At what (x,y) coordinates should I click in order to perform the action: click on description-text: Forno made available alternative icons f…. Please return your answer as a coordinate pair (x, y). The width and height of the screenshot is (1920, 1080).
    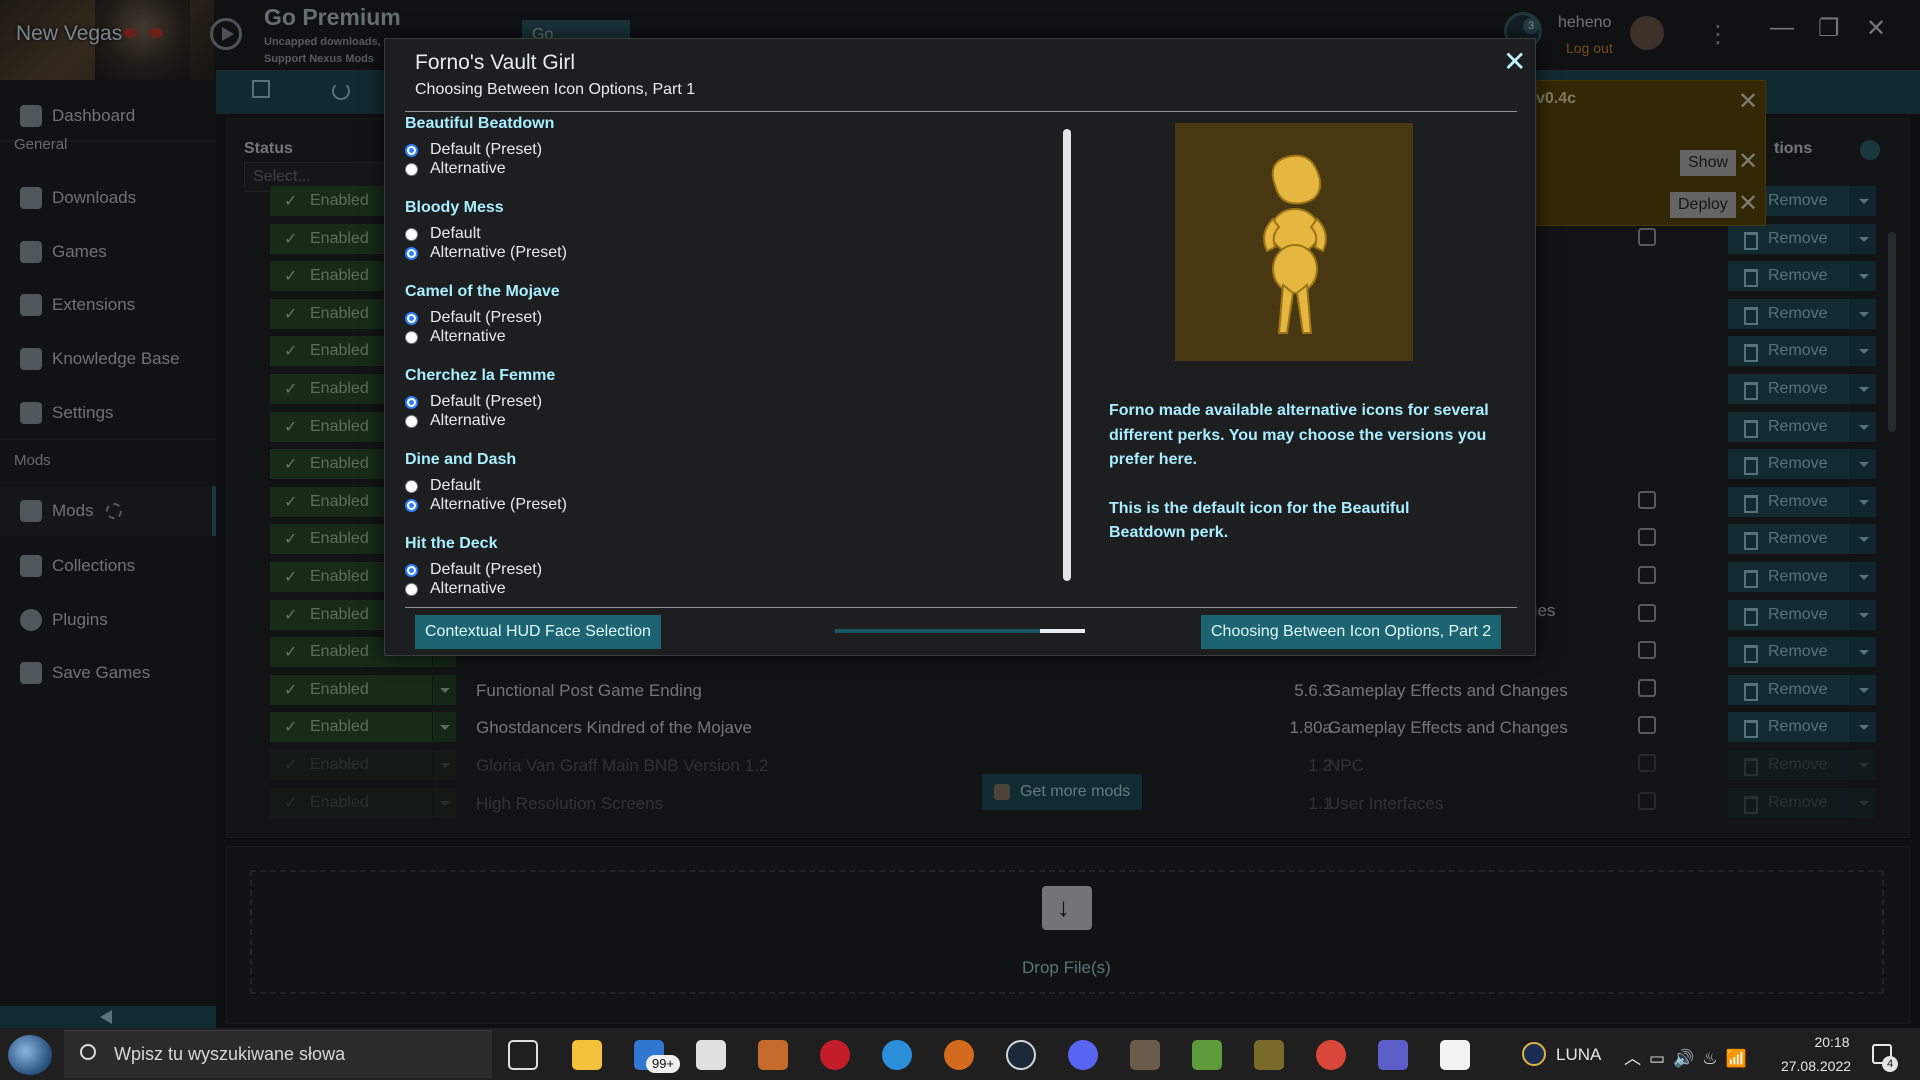
    Looking at the image, I should click on (1299, 471).